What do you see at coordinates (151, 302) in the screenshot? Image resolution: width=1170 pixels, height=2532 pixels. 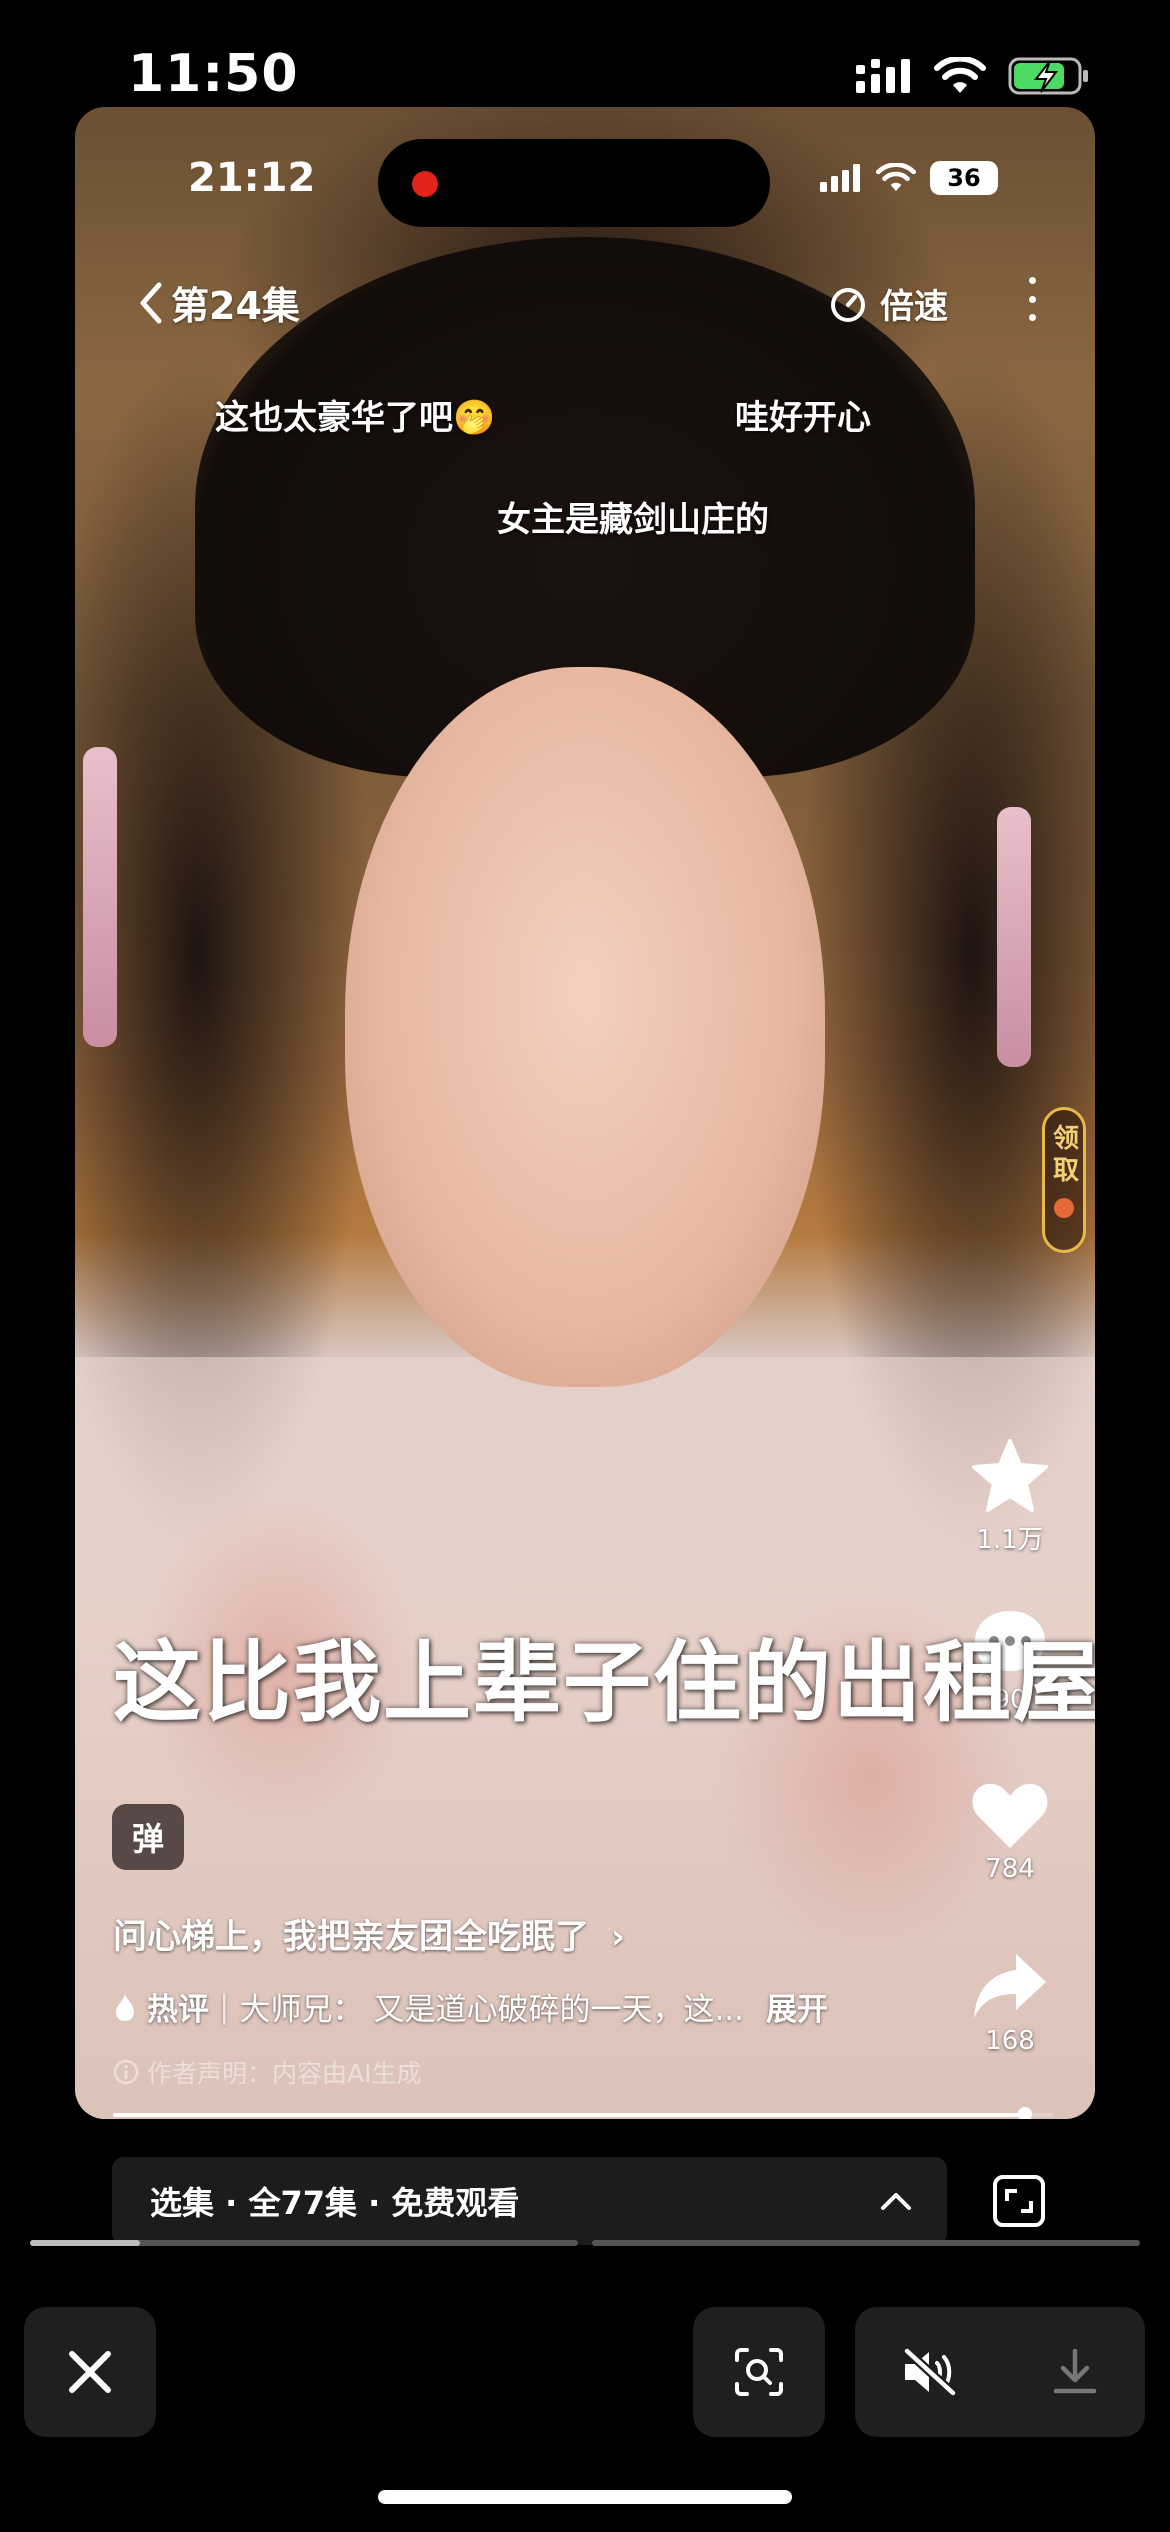 I see `chevron-left-icon` at bounding box center [151, 302].